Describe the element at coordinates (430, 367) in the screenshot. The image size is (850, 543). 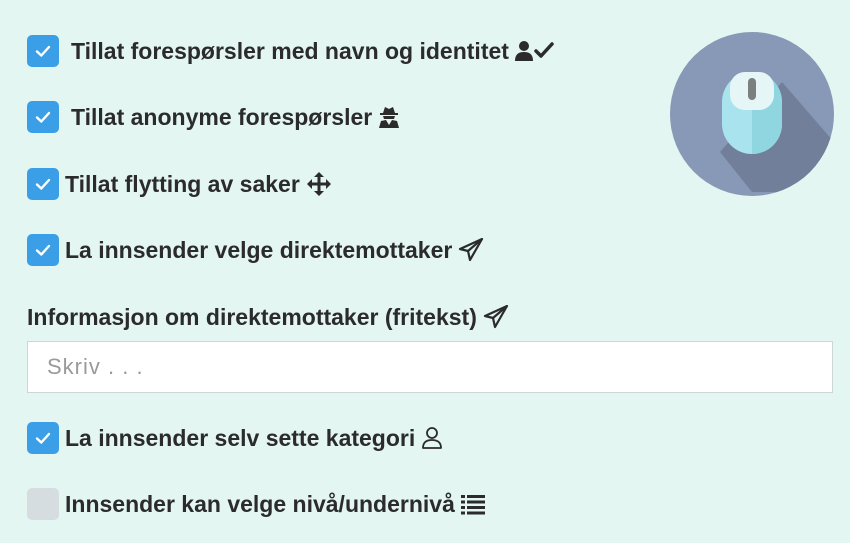
I see `direct-recipient-info-input` at that location.